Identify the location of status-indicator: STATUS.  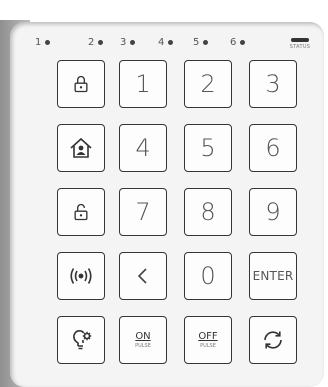
(300, 46).